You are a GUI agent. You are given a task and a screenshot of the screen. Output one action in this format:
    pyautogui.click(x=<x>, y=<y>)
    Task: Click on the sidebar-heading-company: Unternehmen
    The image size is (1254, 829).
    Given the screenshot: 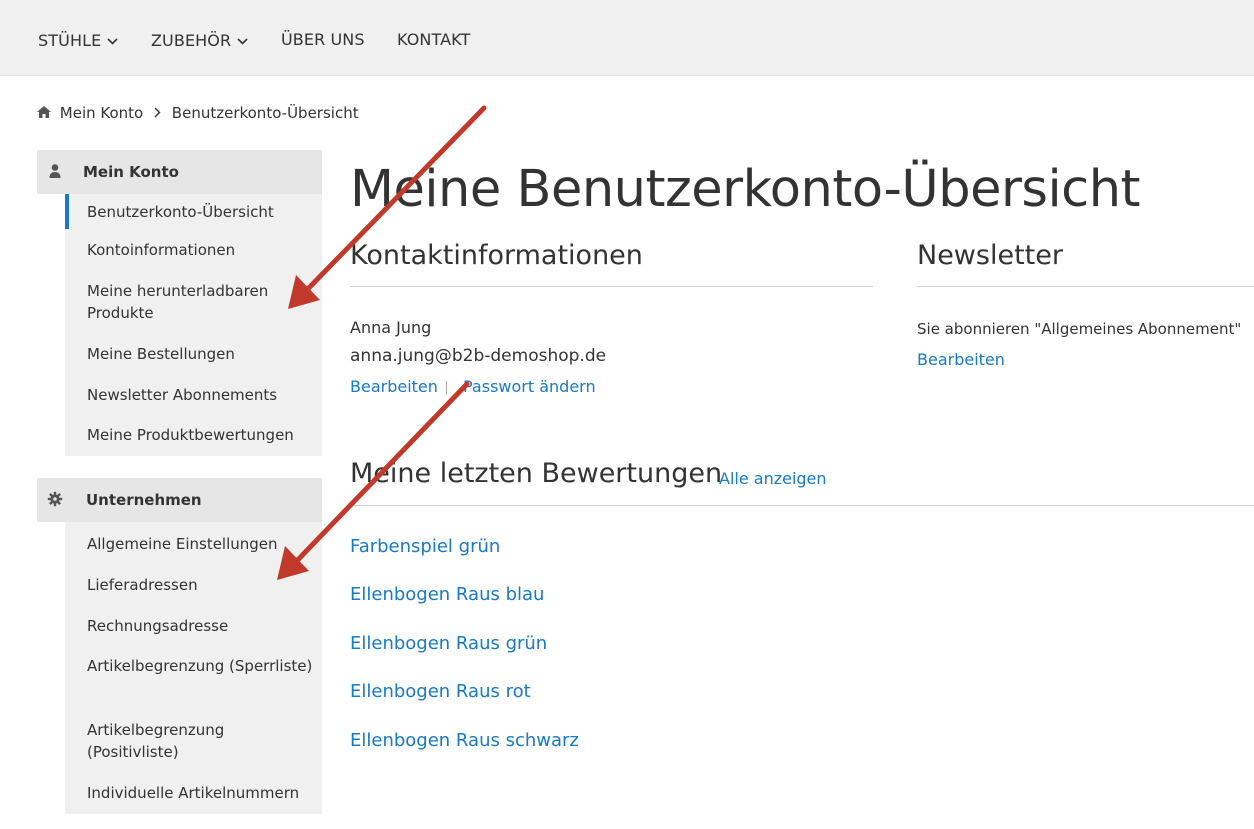 What is the action you would take?
    pyautogui.click(x=179, y=500)
    